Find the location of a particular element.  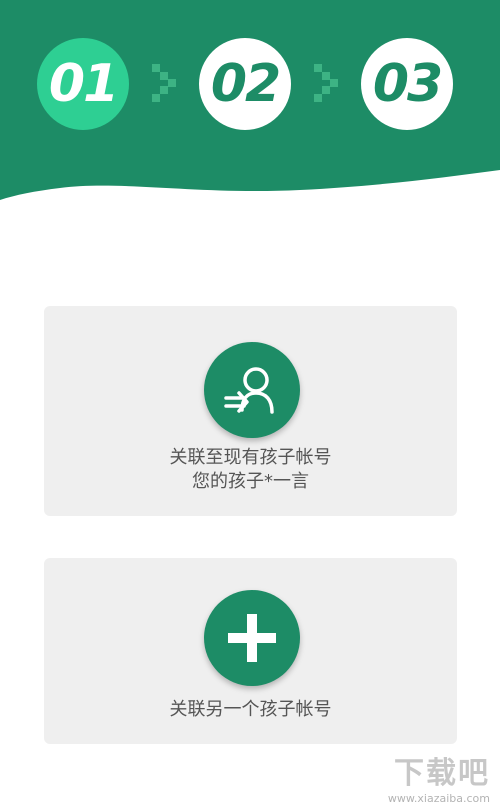

link-existing-account-label: 关联至现有孩子帐号 is located at coordinates (250, 457).